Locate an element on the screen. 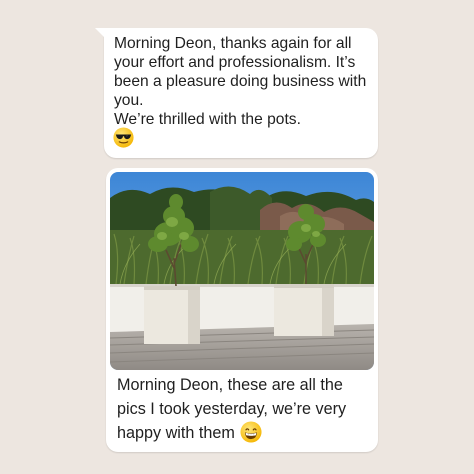  sunglasses-emoji-icon is located at coordinates (123, 137).